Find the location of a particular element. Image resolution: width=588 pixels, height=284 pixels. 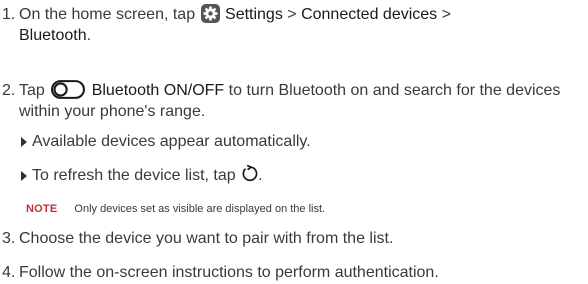

note-label: NOTE is located at coordinates (42, 209).